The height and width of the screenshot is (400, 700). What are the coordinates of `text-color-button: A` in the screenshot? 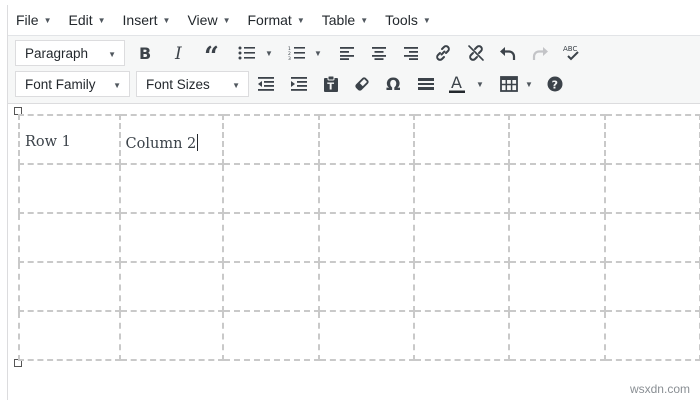 It's located at (457, 84).